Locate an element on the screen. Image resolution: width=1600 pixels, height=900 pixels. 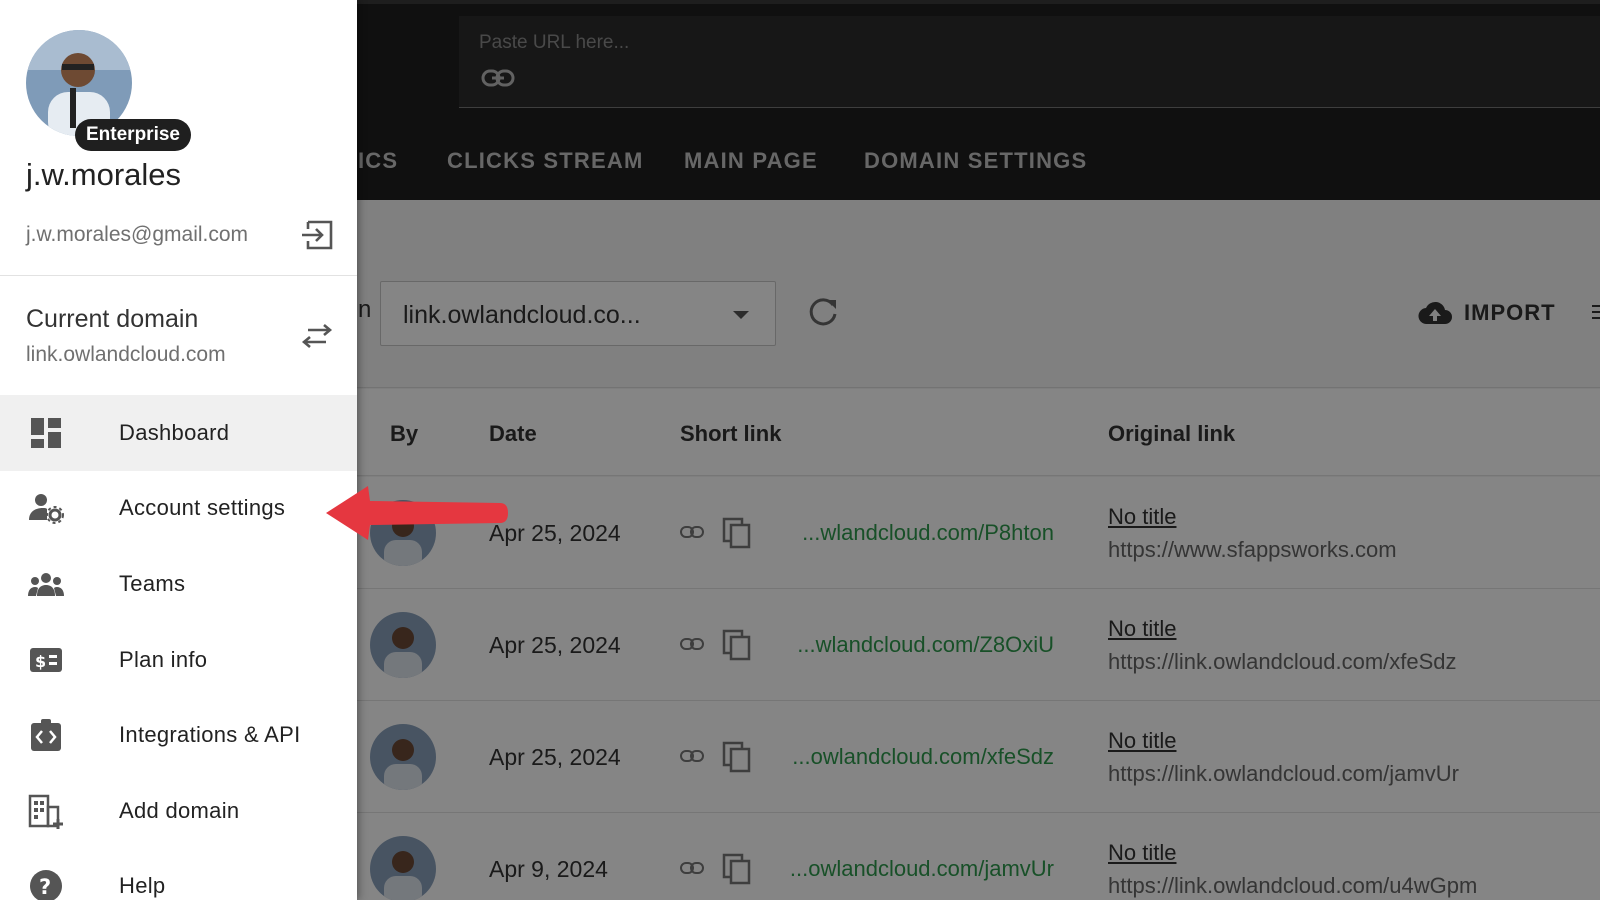
annotation-arrow is located at coordinates (417, 513).